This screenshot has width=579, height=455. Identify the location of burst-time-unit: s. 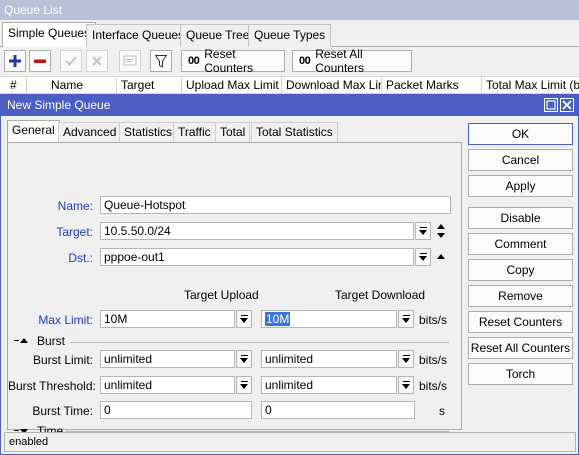
(442, 411).